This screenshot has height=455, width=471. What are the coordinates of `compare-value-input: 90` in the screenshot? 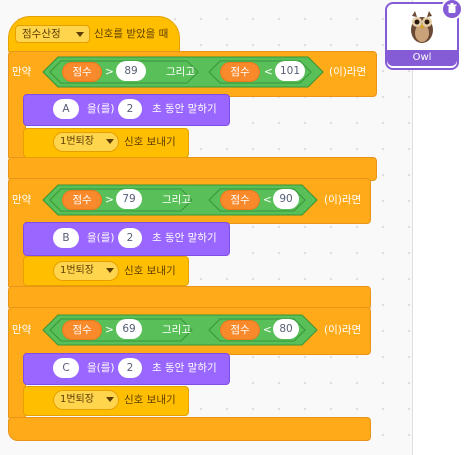 It's located at (286, 199).